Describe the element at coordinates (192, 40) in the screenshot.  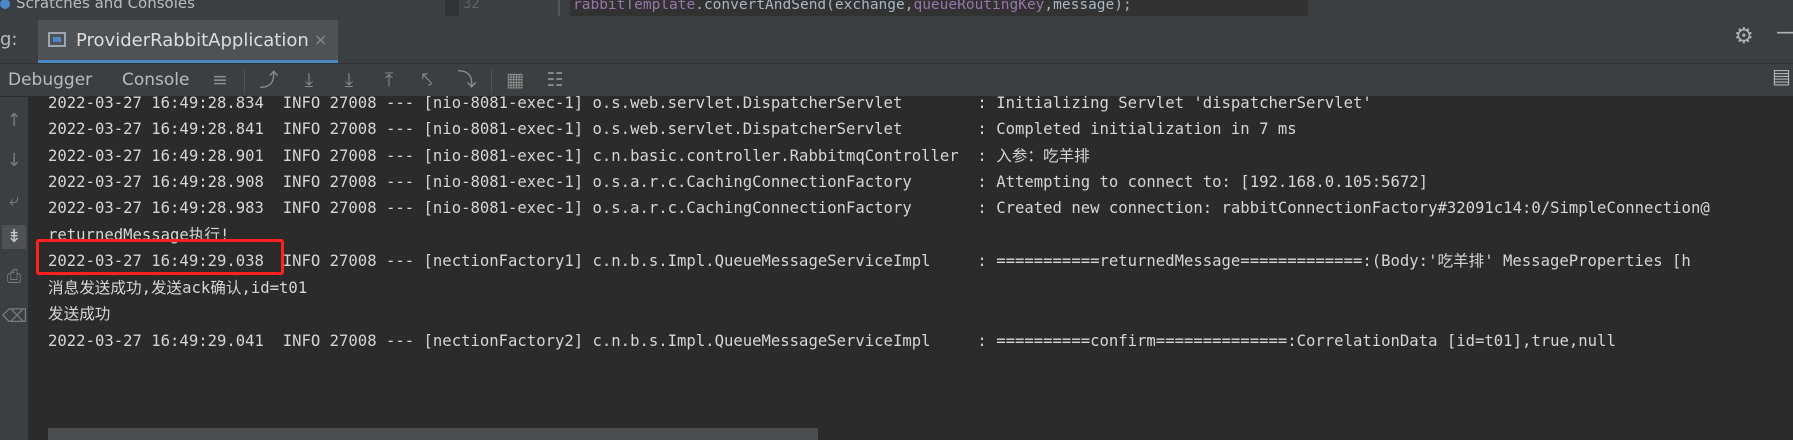
I see `tab-title: ProviderRabbitApplication` at that location.